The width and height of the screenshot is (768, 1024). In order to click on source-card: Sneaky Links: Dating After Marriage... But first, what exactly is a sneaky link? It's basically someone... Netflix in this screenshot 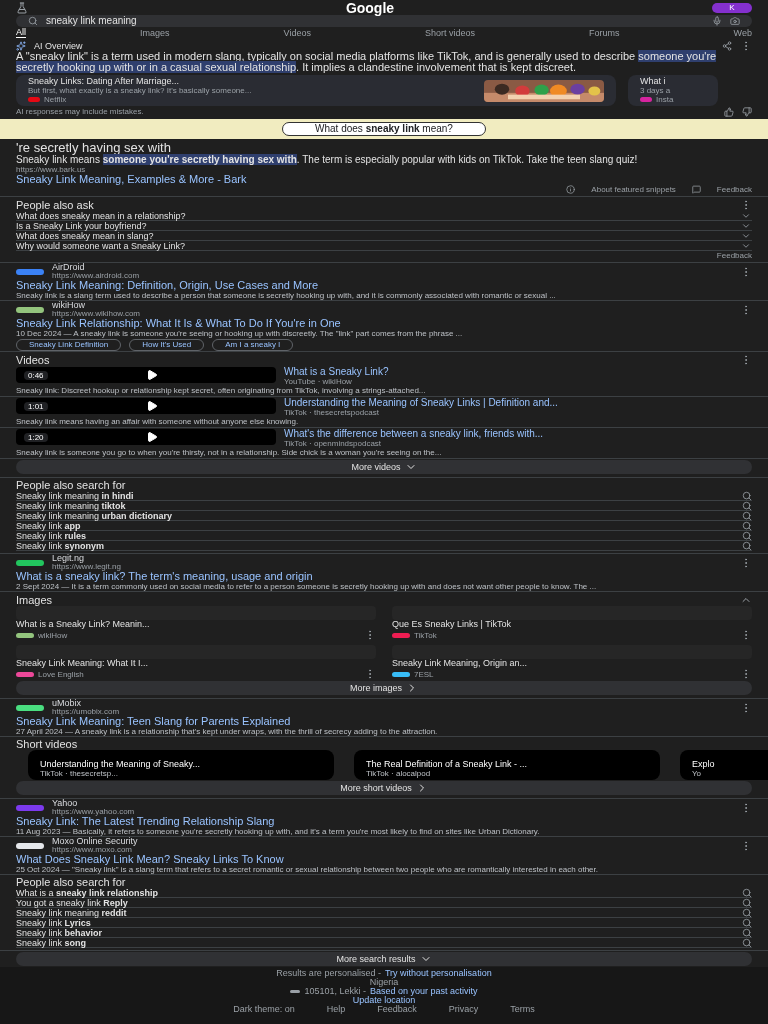, I will do `click(316, 90)`.